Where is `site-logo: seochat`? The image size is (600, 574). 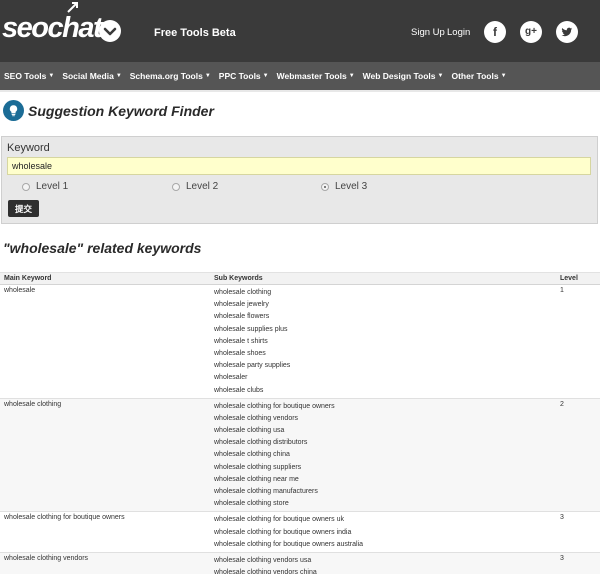
site-logo: seochat is located at coordinates (52, 28).